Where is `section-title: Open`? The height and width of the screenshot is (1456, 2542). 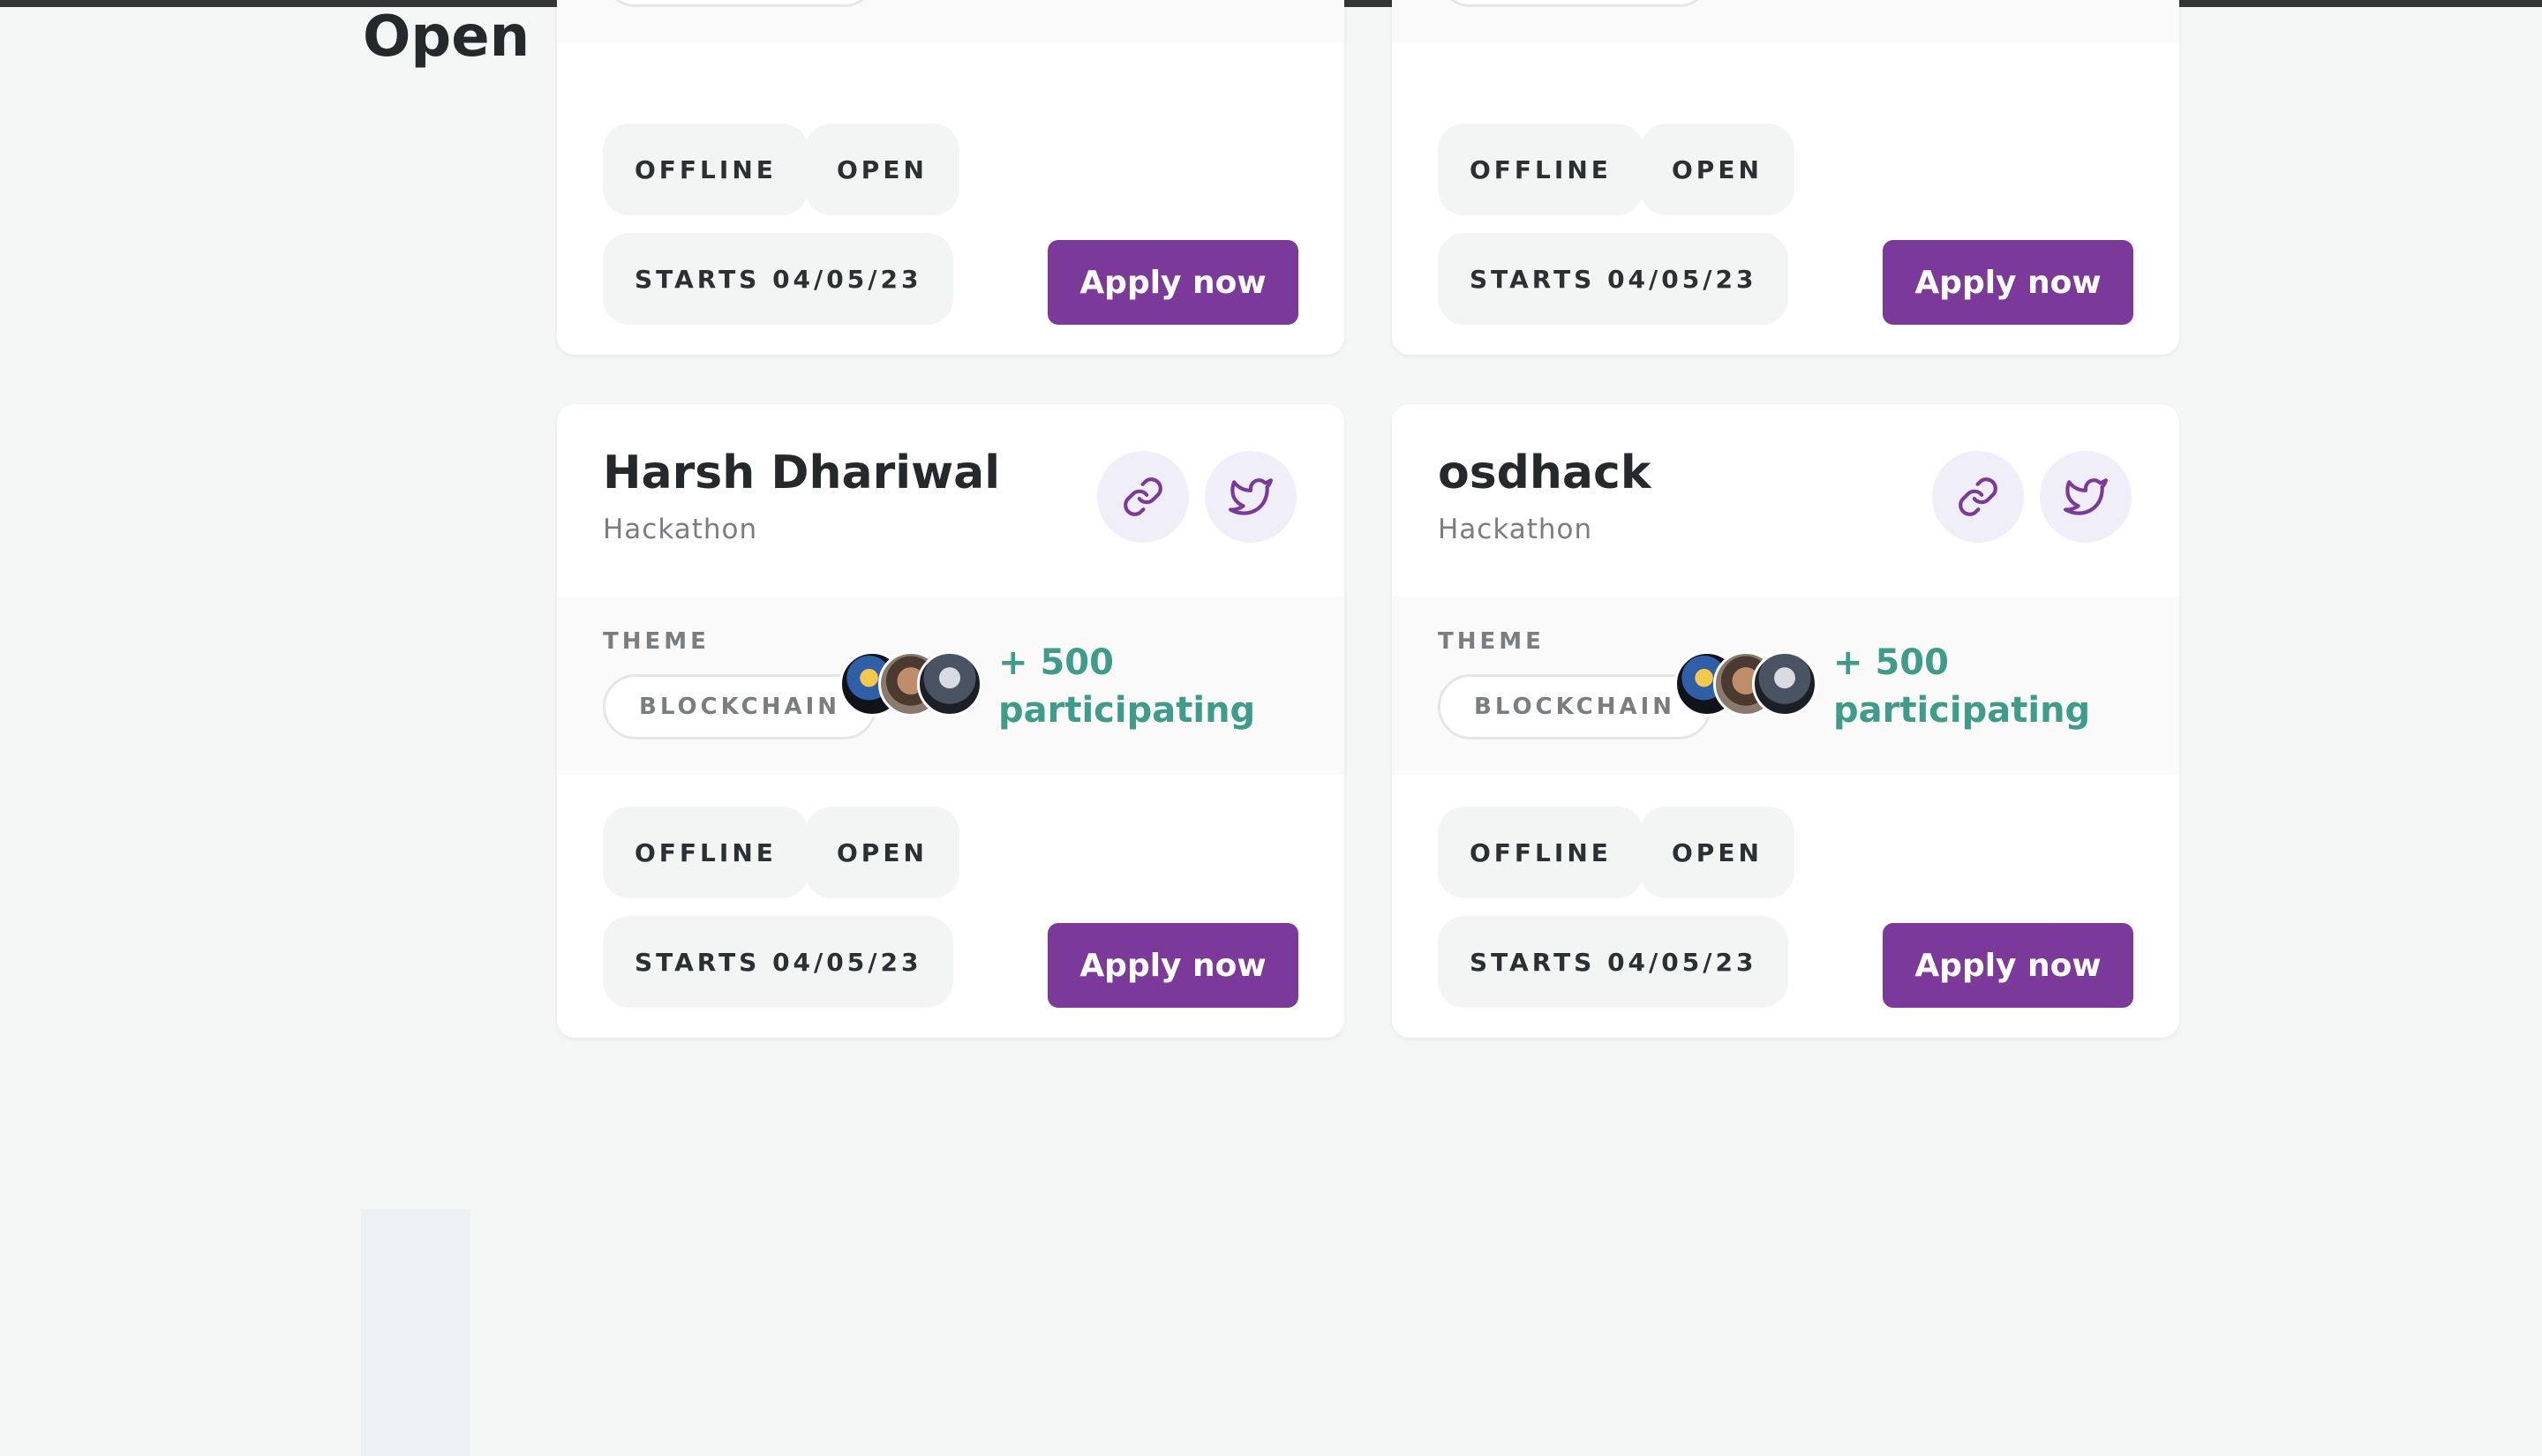
section-title: Open is located at coordinates (447, 37).